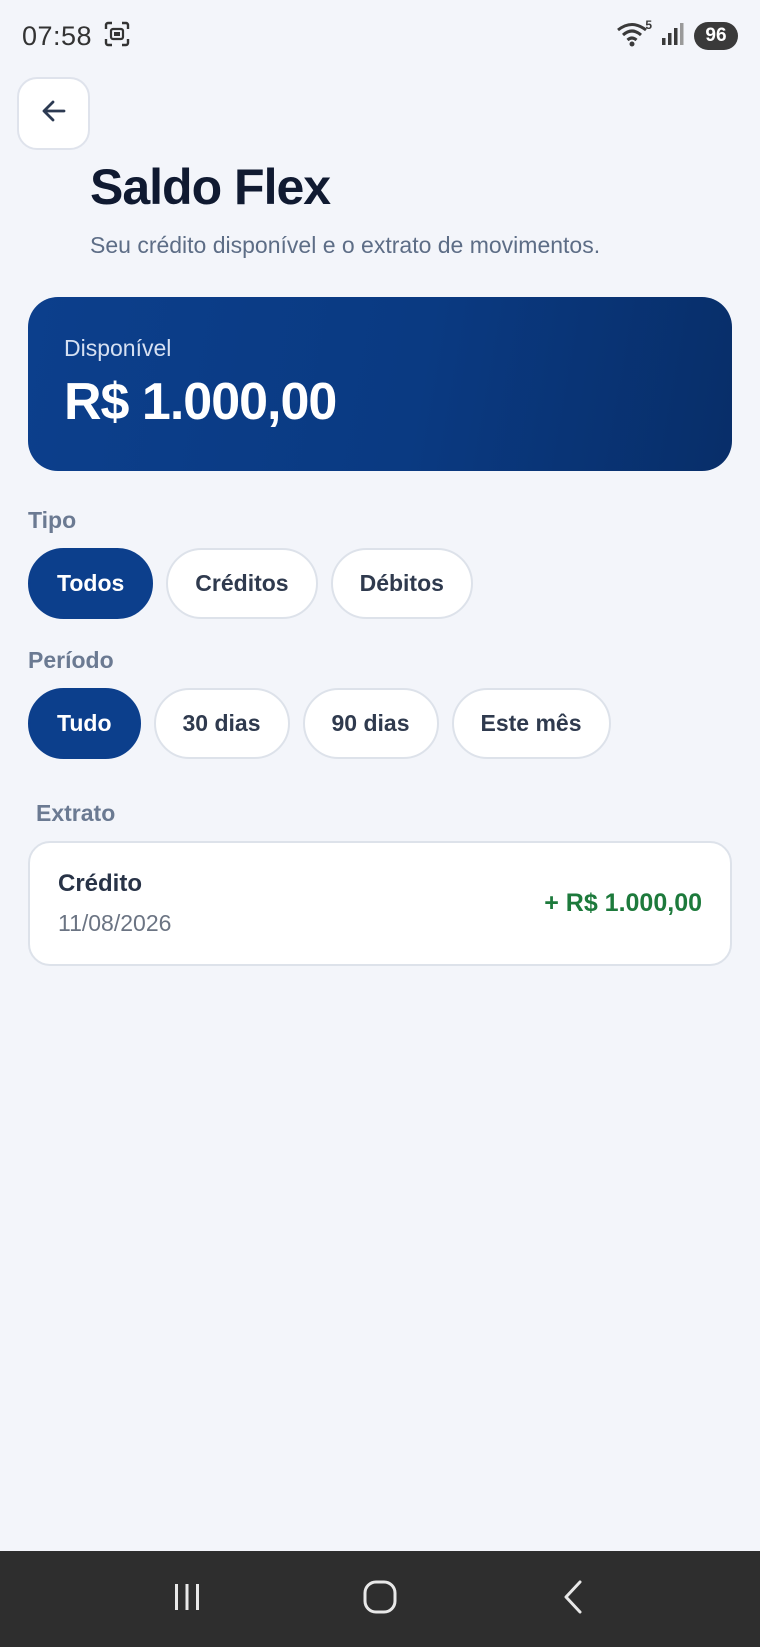 The width and height of the screenshot is (760, 1647). Describe the element at coordinates (71, 660) in the screenshot. I see `period-filter-label: Período` at that location.